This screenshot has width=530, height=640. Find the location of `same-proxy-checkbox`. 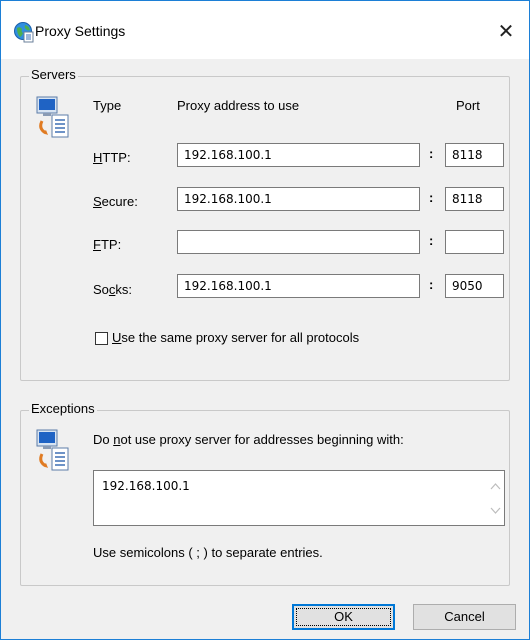

same-proxy-checkbox is located at coordinates (101, 338).